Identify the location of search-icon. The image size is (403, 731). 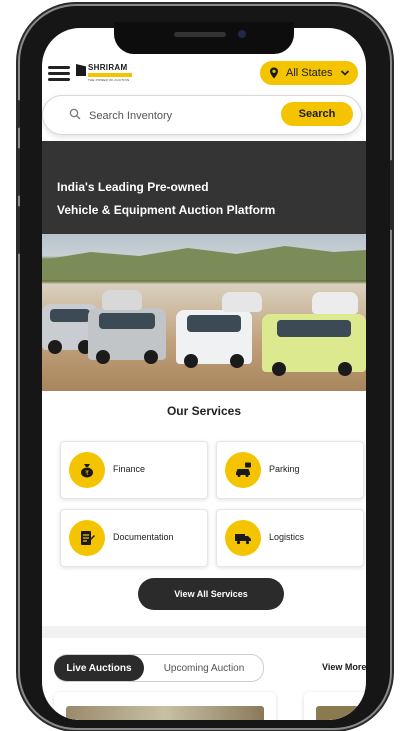
(75, 114).